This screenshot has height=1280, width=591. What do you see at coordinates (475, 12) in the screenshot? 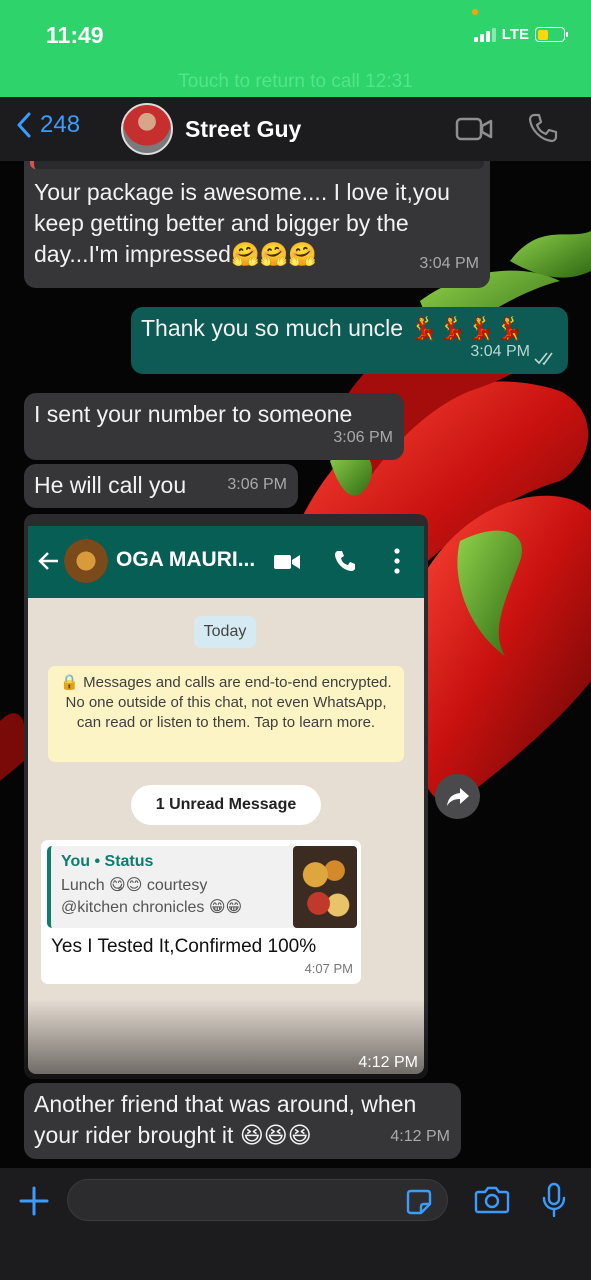
I see `mic-in-use-indicator` at bounding box center [475, 12].